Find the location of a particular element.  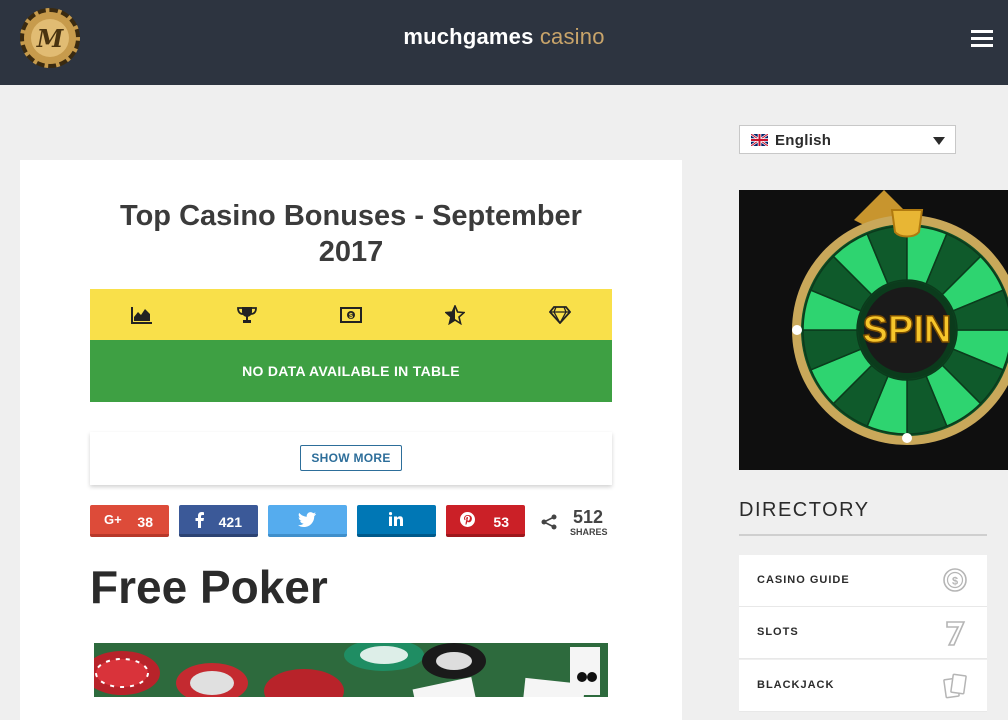

site-brand: muchgames casino is located at coordinates (504, 37).